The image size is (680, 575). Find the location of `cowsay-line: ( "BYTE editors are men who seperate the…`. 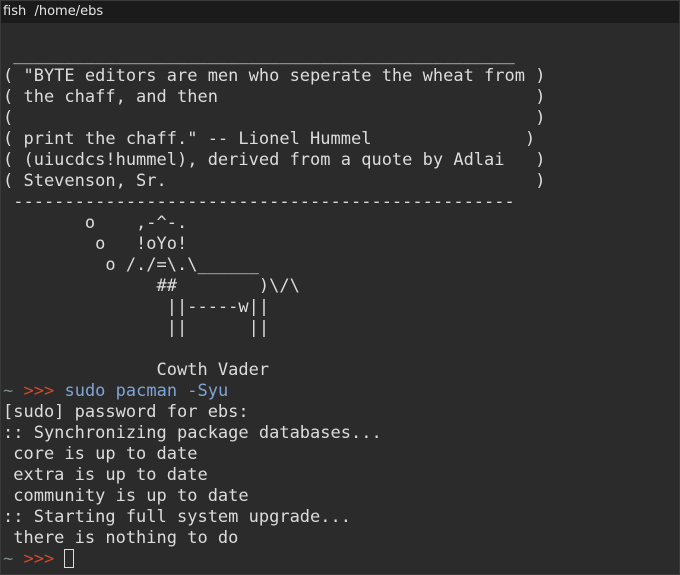

cowsay-line: ( "BYTE editors are men who seperate the… is located at coordinates (274, 76).